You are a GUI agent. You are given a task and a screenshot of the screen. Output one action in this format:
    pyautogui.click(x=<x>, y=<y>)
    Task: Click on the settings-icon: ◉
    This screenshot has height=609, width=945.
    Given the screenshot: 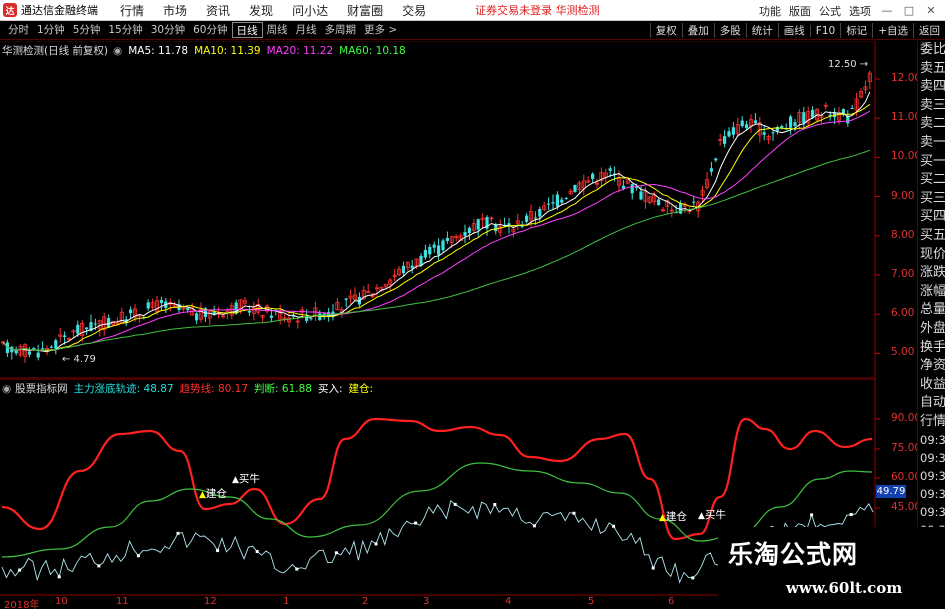 What is the action you would take?
    pyautogui.click(x=117, y=51)
    